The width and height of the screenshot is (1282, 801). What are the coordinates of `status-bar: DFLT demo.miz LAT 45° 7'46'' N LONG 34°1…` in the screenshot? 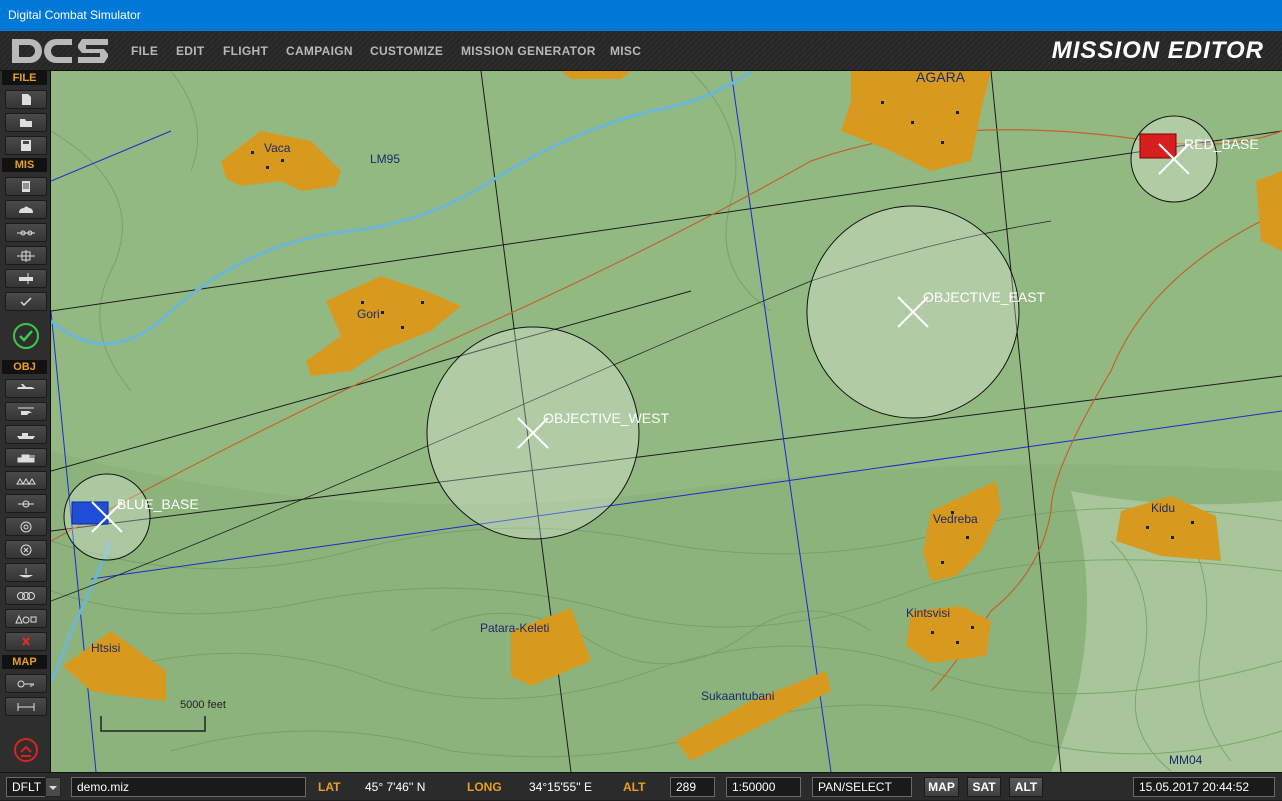 It's located at (641, 786).